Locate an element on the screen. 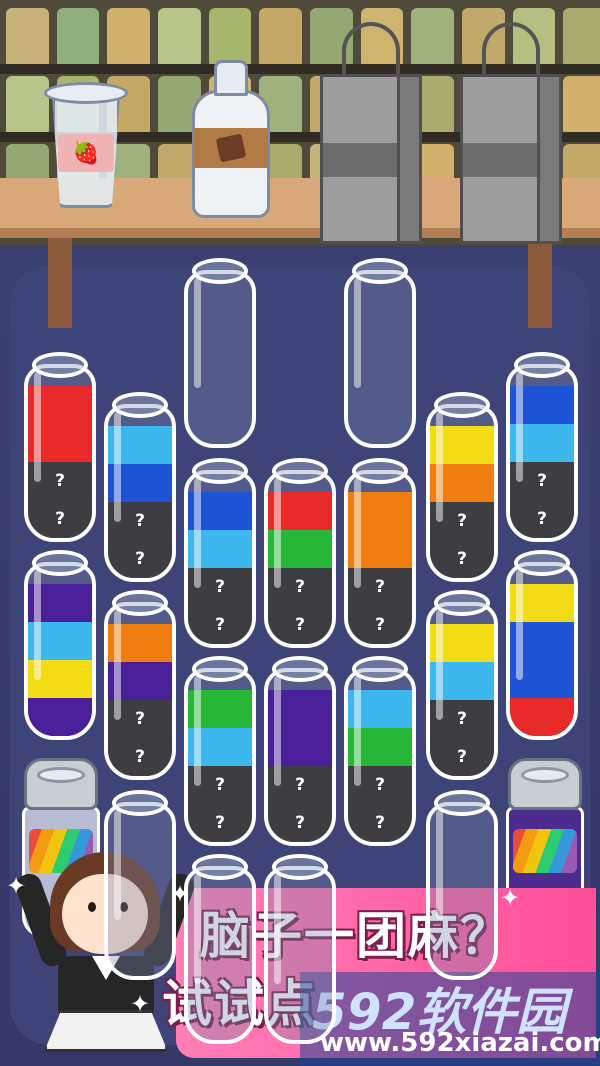 The width and height of the screenshot is (600, 1066). liquid-segment-red is located at coordinates (542, 717).